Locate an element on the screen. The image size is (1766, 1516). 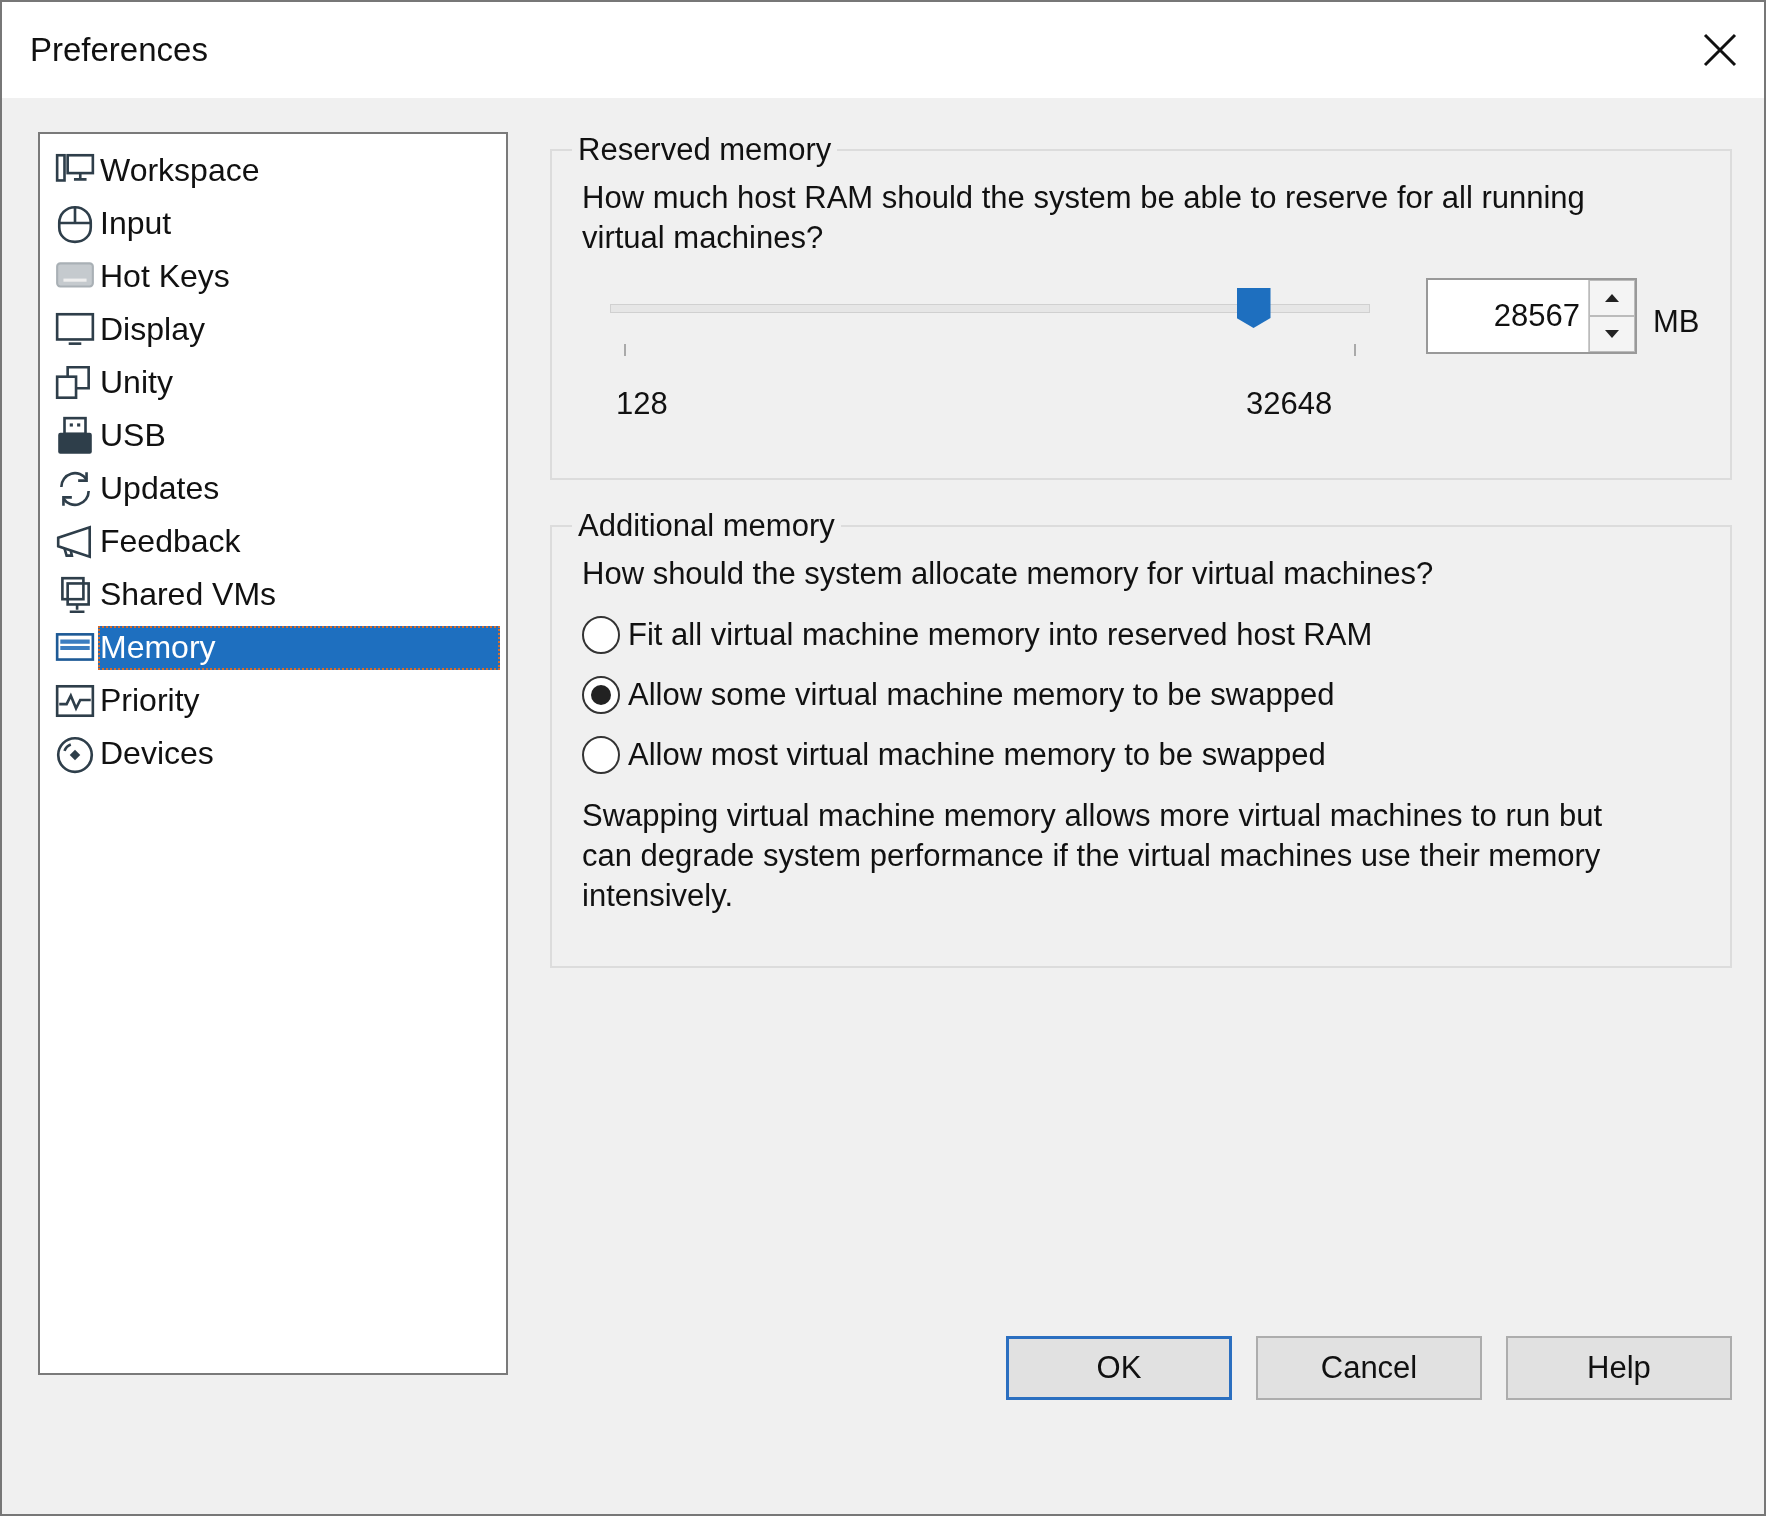
window-title: Preferences is located at coordinates (119, 50).